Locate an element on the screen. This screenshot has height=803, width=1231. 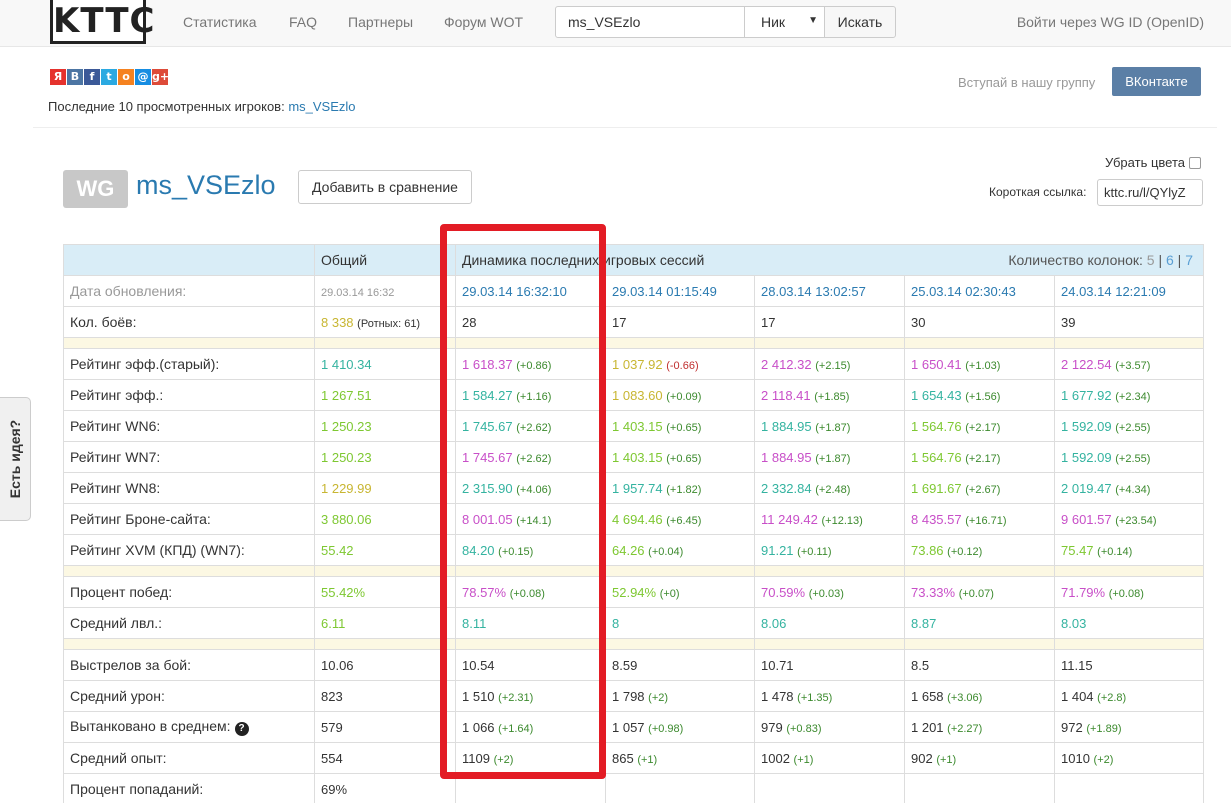
help-icon: ? is located at coordinates (241, 729).